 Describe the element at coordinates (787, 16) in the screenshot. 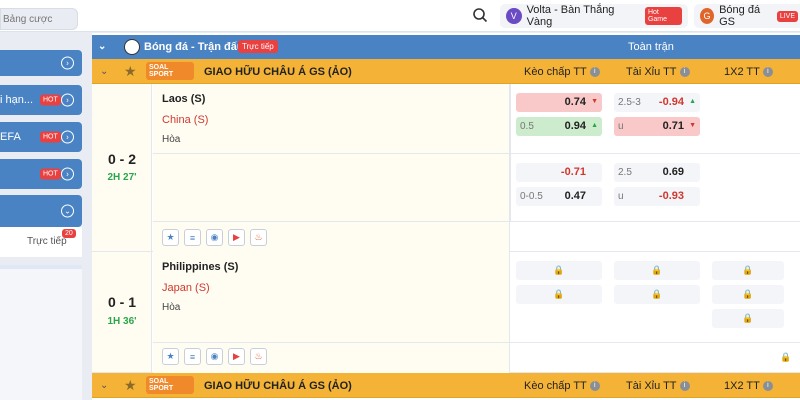

I see `live-badge: LIVE` at that location.